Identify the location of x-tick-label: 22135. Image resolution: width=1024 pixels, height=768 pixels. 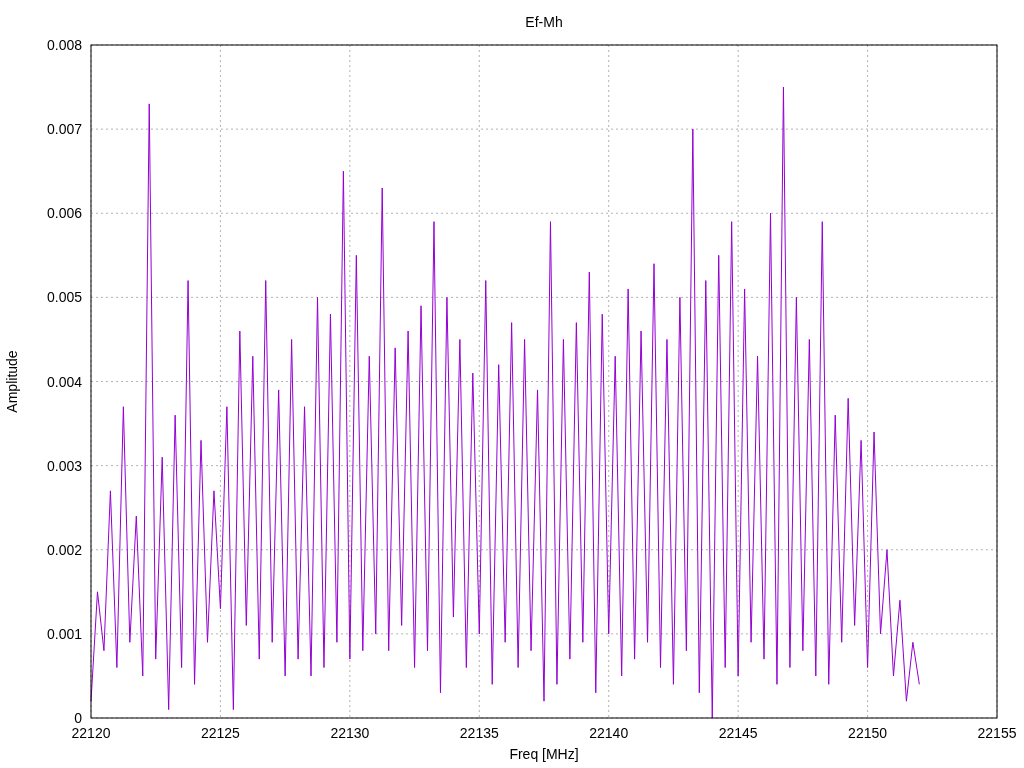
(479, 733).